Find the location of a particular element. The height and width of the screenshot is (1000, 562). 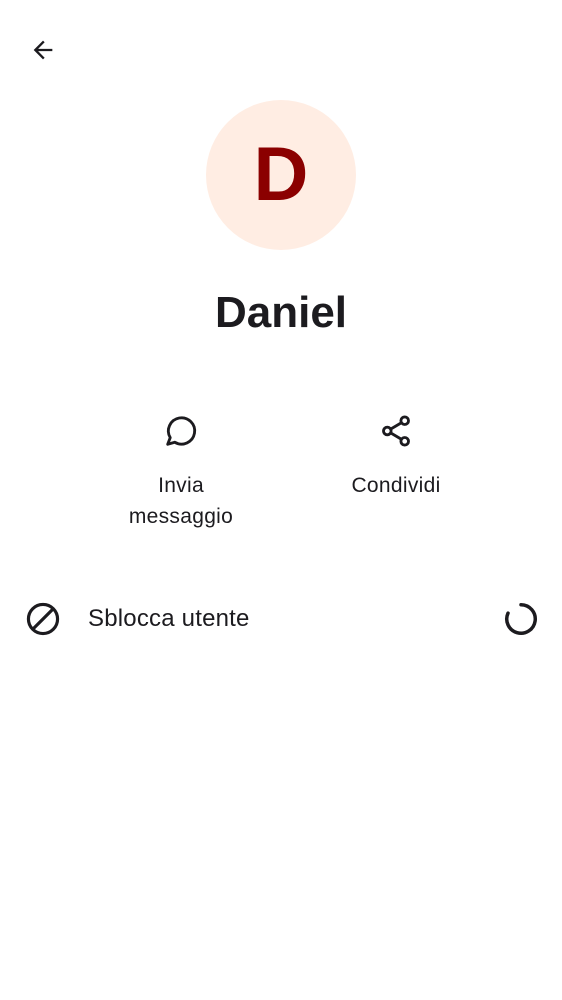

contact-name: Daniel is located at coordinates (281, 312).